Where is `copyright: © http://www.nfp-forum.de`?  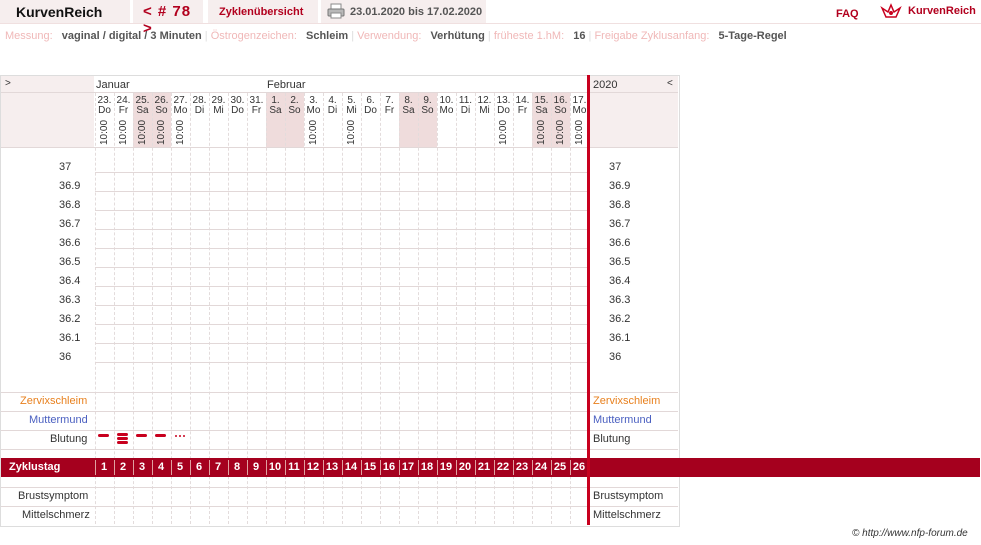 copyright: © http://www.nfp-forum.de is located at coordinates (910, 533).